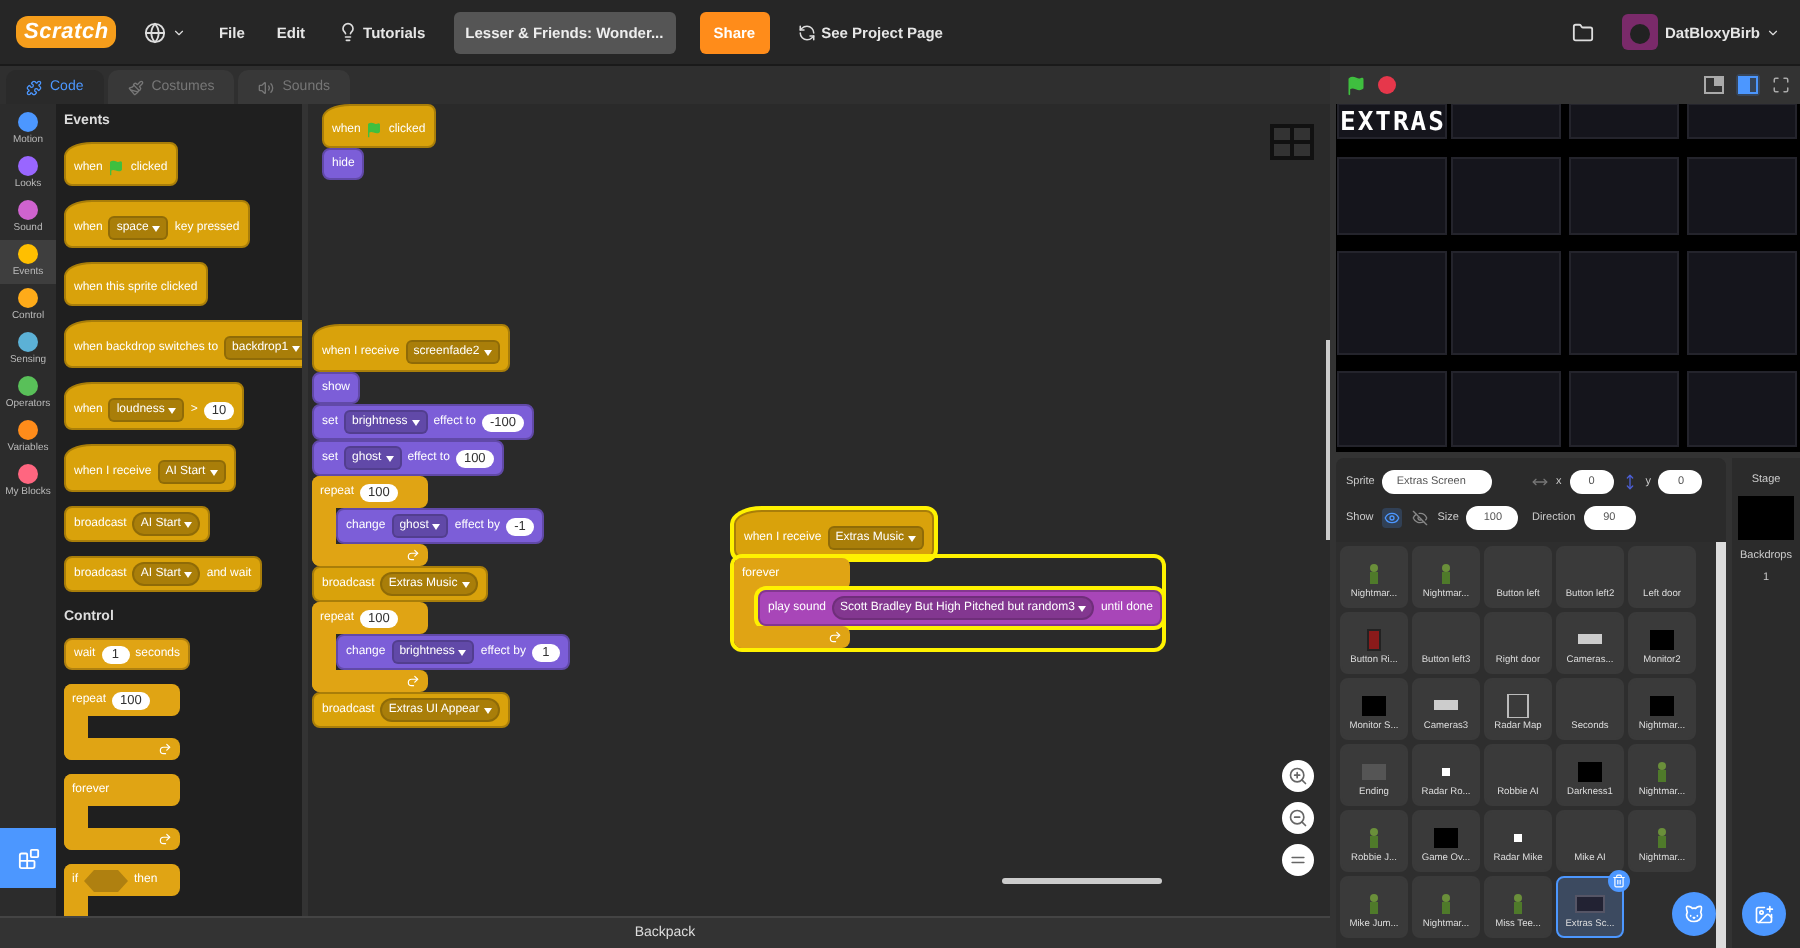  What do you see at coordinates (266, 87) in the screenshot?
I see `speaker-icon` at bounding box center [266, 87].